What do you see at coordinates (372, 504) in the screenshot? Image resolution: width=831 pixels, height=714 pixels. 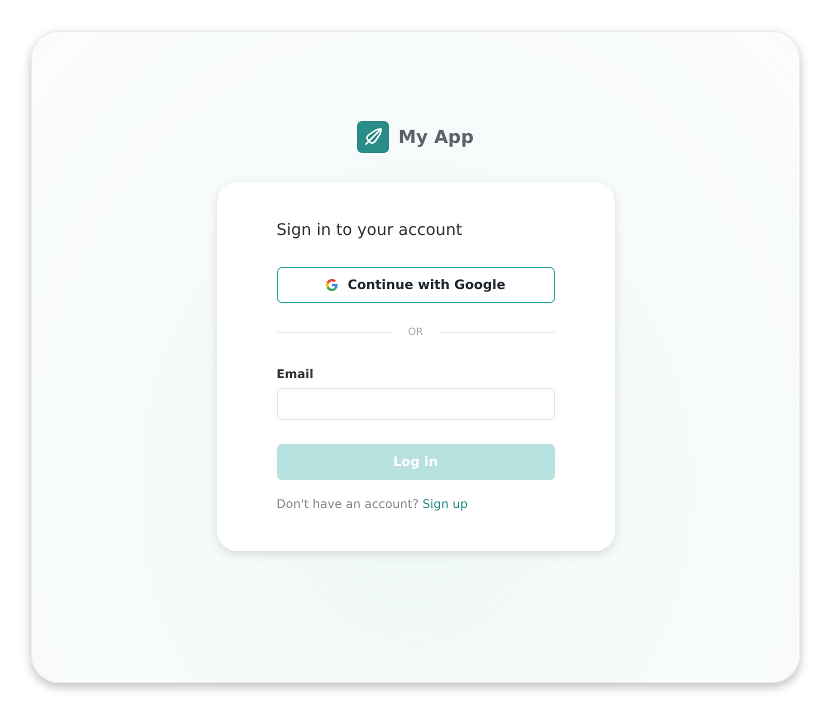 I see `signup-prompt: Don't have an account? Sign up` at bounding box center [372, 504].